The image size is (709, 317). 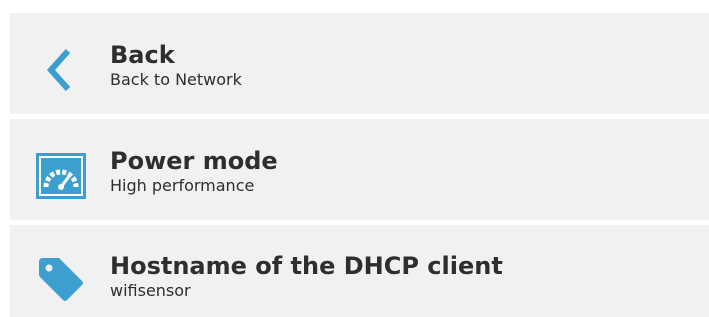 I want to click on gauge-icon, so click(x=61, y=176).